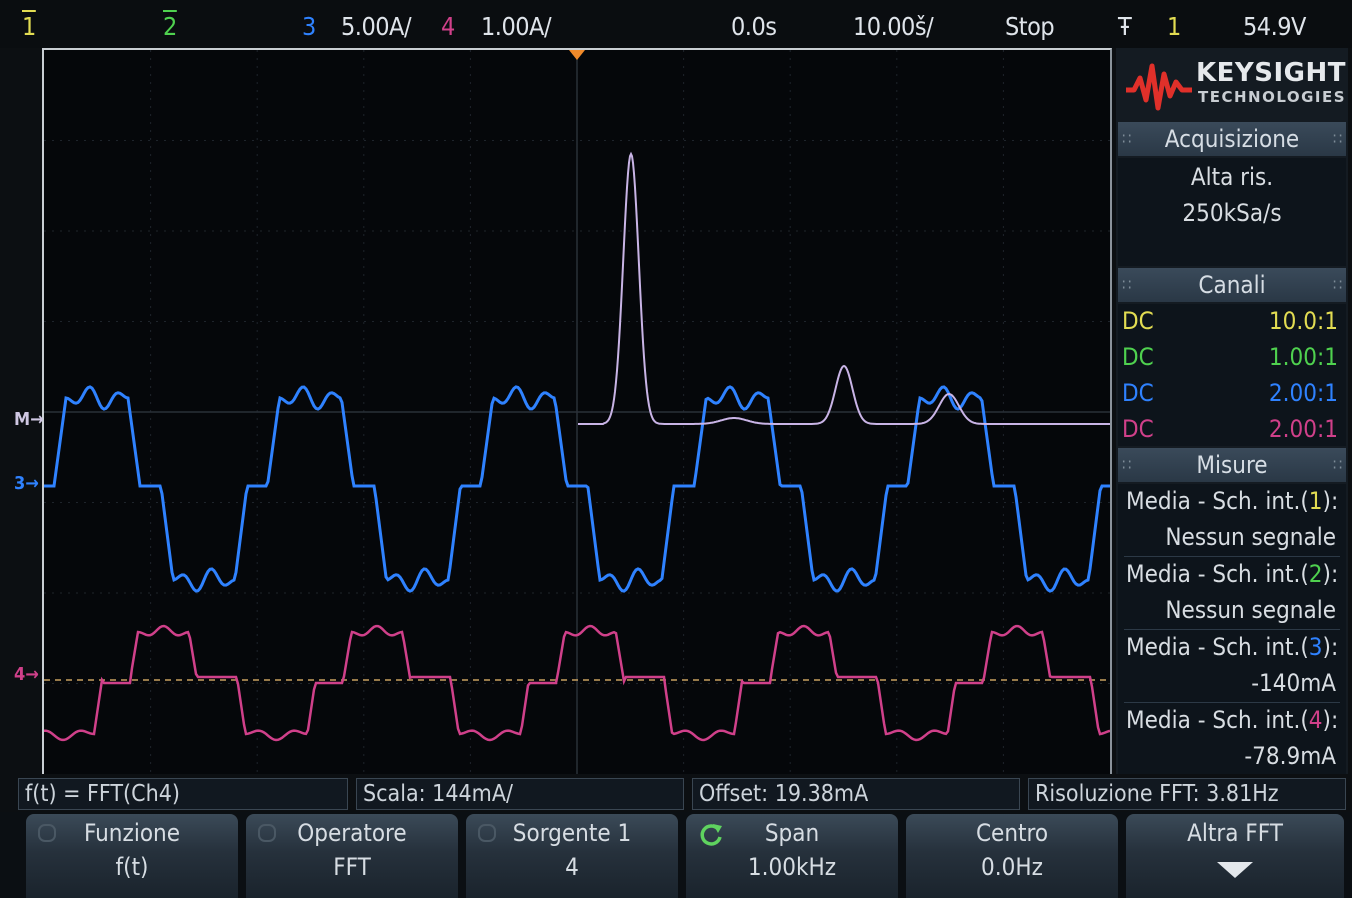 This screenshot has height=898, width=1352. What do you see at coordinates (448, 27) in the screenshot?
I see `channel-4-indicator: 4` at bounding box center [448, 27].